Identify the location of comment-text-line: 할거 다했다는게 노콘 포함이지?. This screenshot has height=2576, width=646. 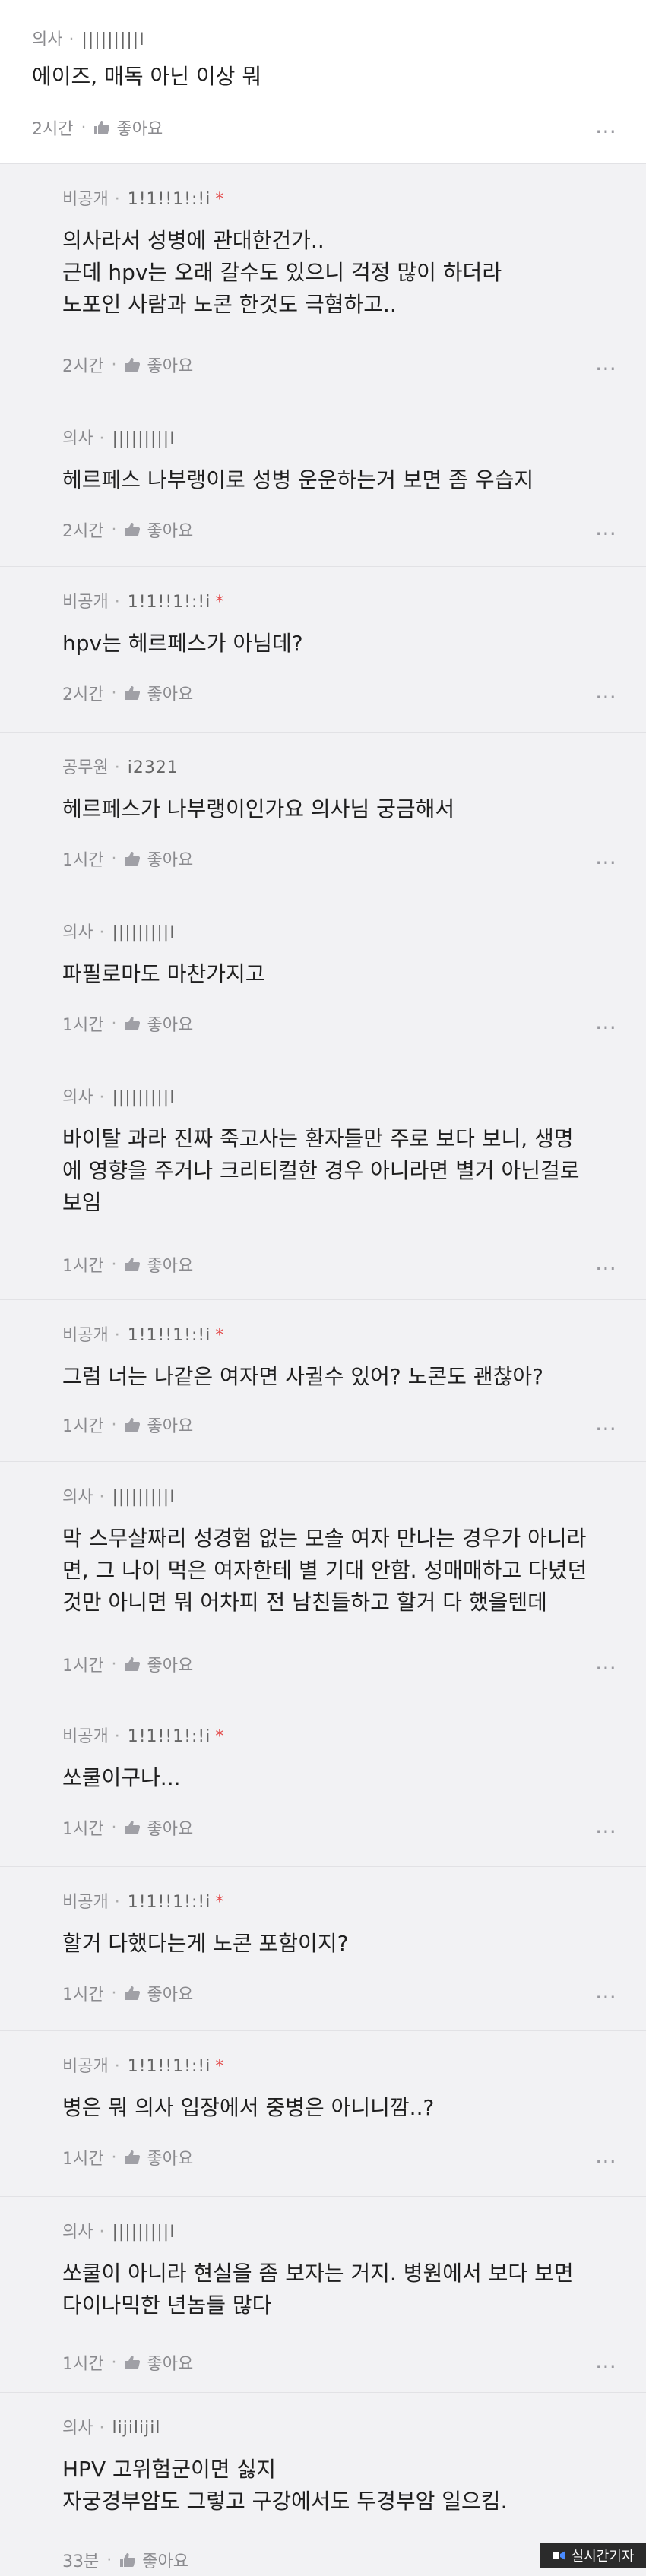
(205, 1944).